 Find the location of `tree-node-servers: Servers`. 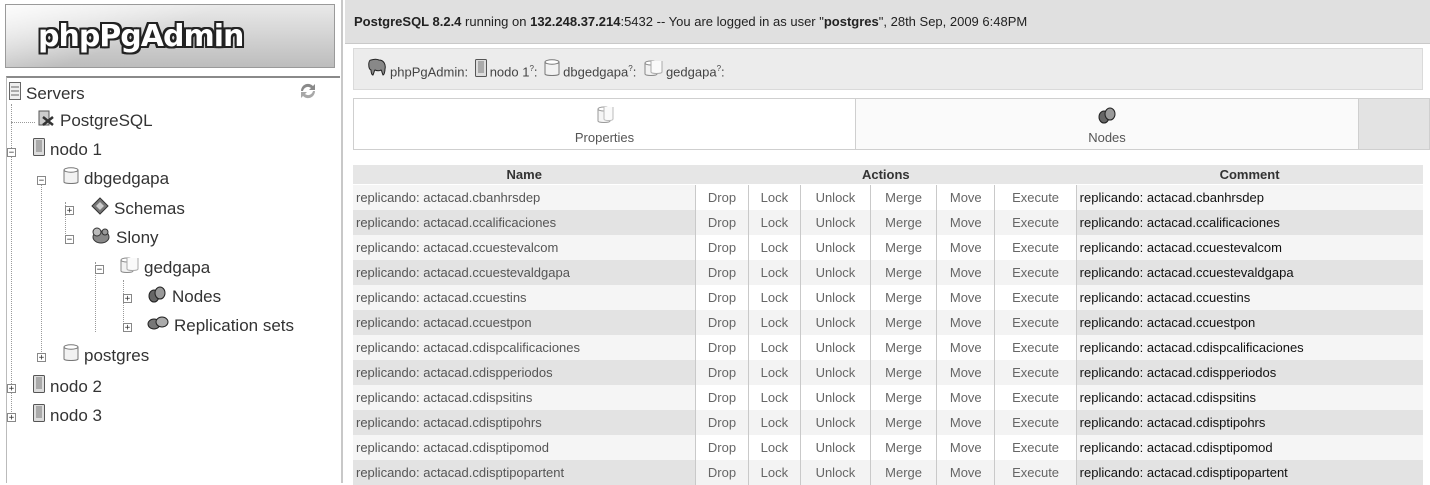

tree-node-servers: Servers is located at coordinates (47, 94).